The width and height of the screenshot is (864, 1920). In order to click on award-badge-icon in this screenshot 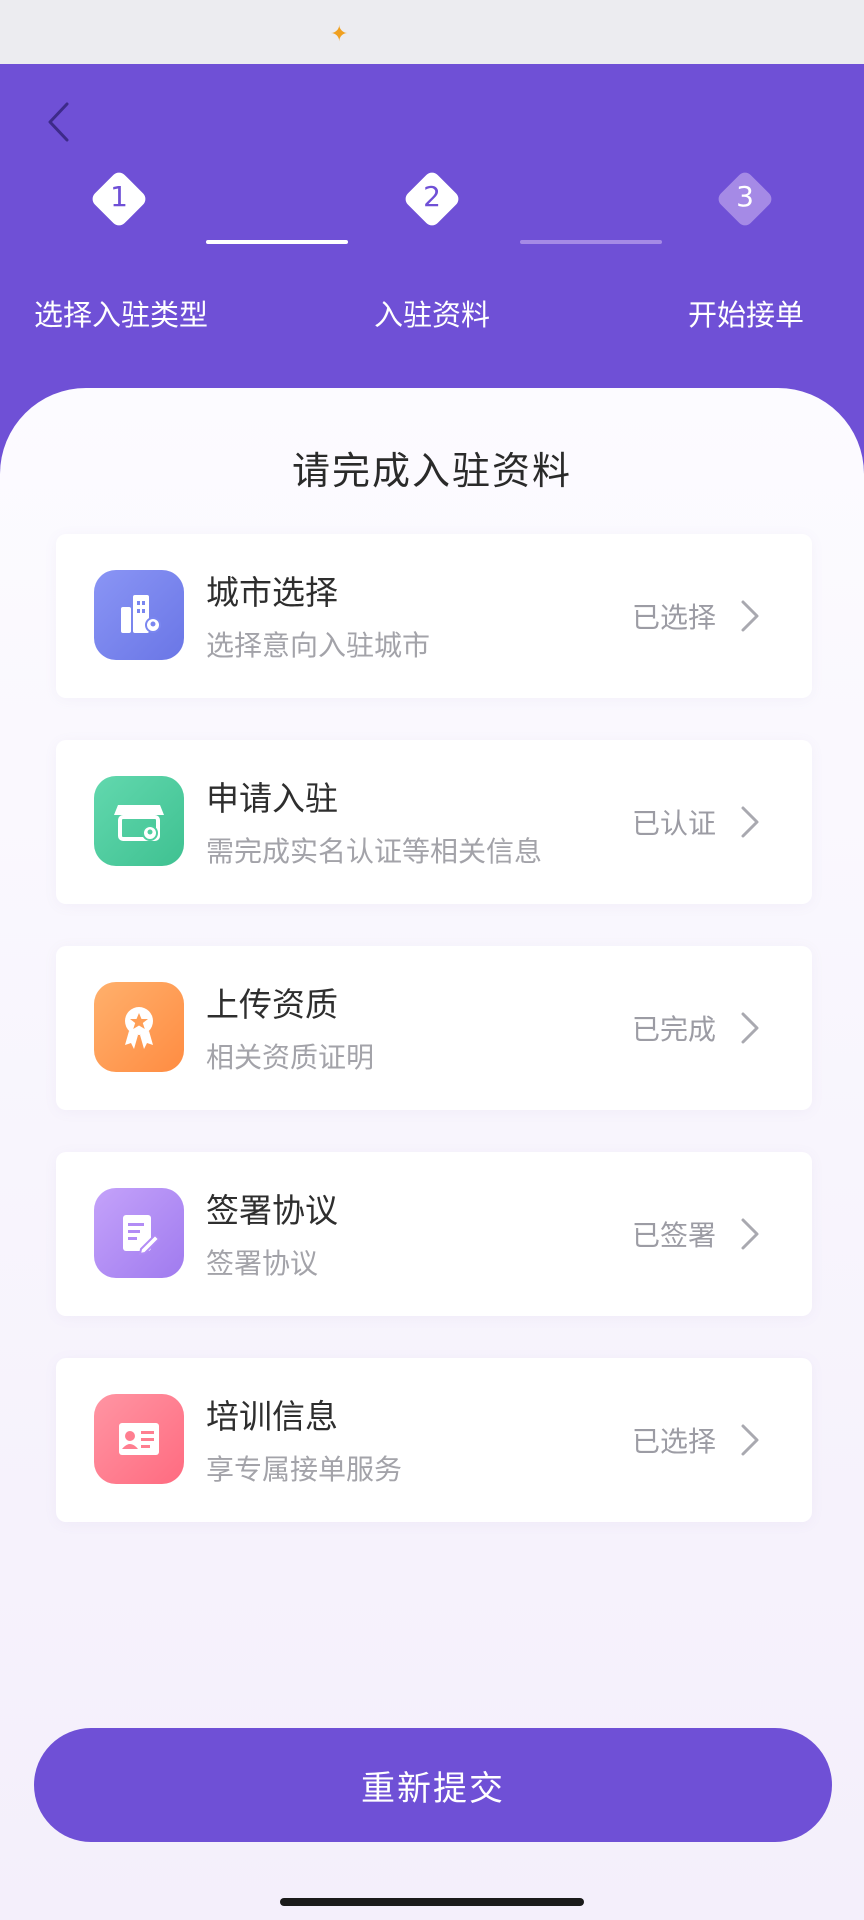, I will do `click(139, 1027)`.